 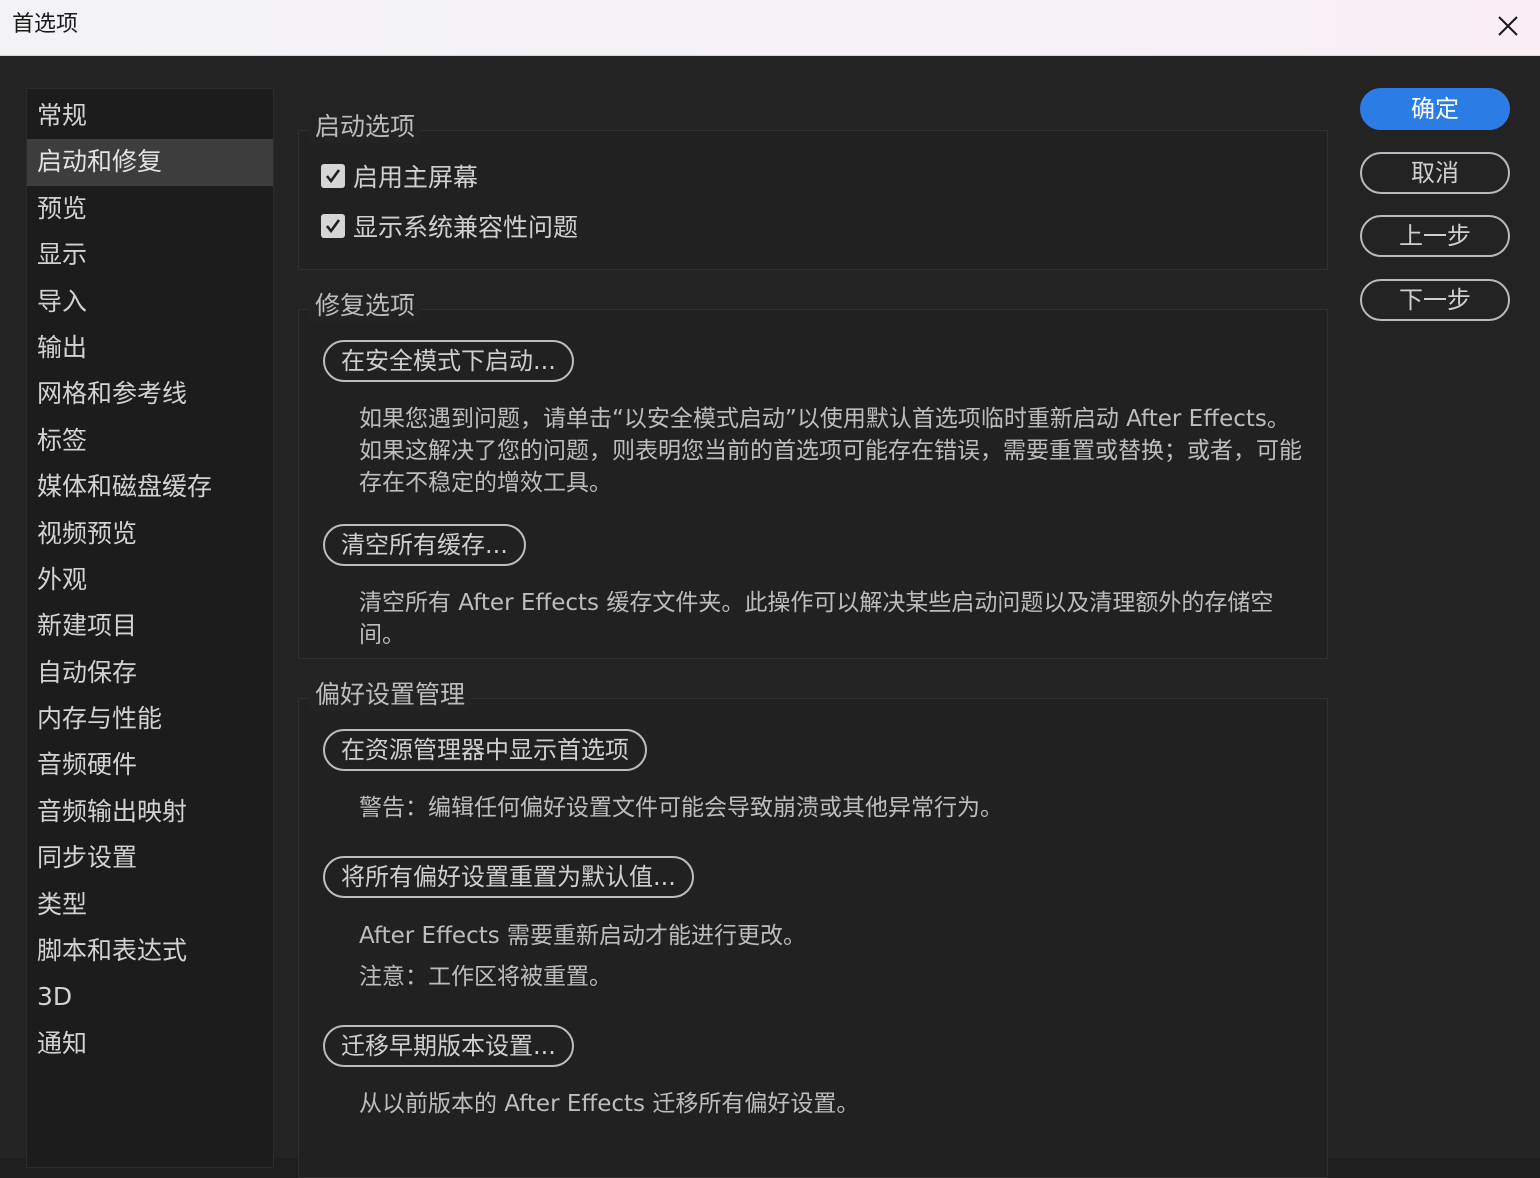 What do you see at coordinates (813, 190) in the screenshot?
I see `startup-options-group: 启动选项 启用主屏幕 显示系统兼容性问题` at bounding box center [813, 190].